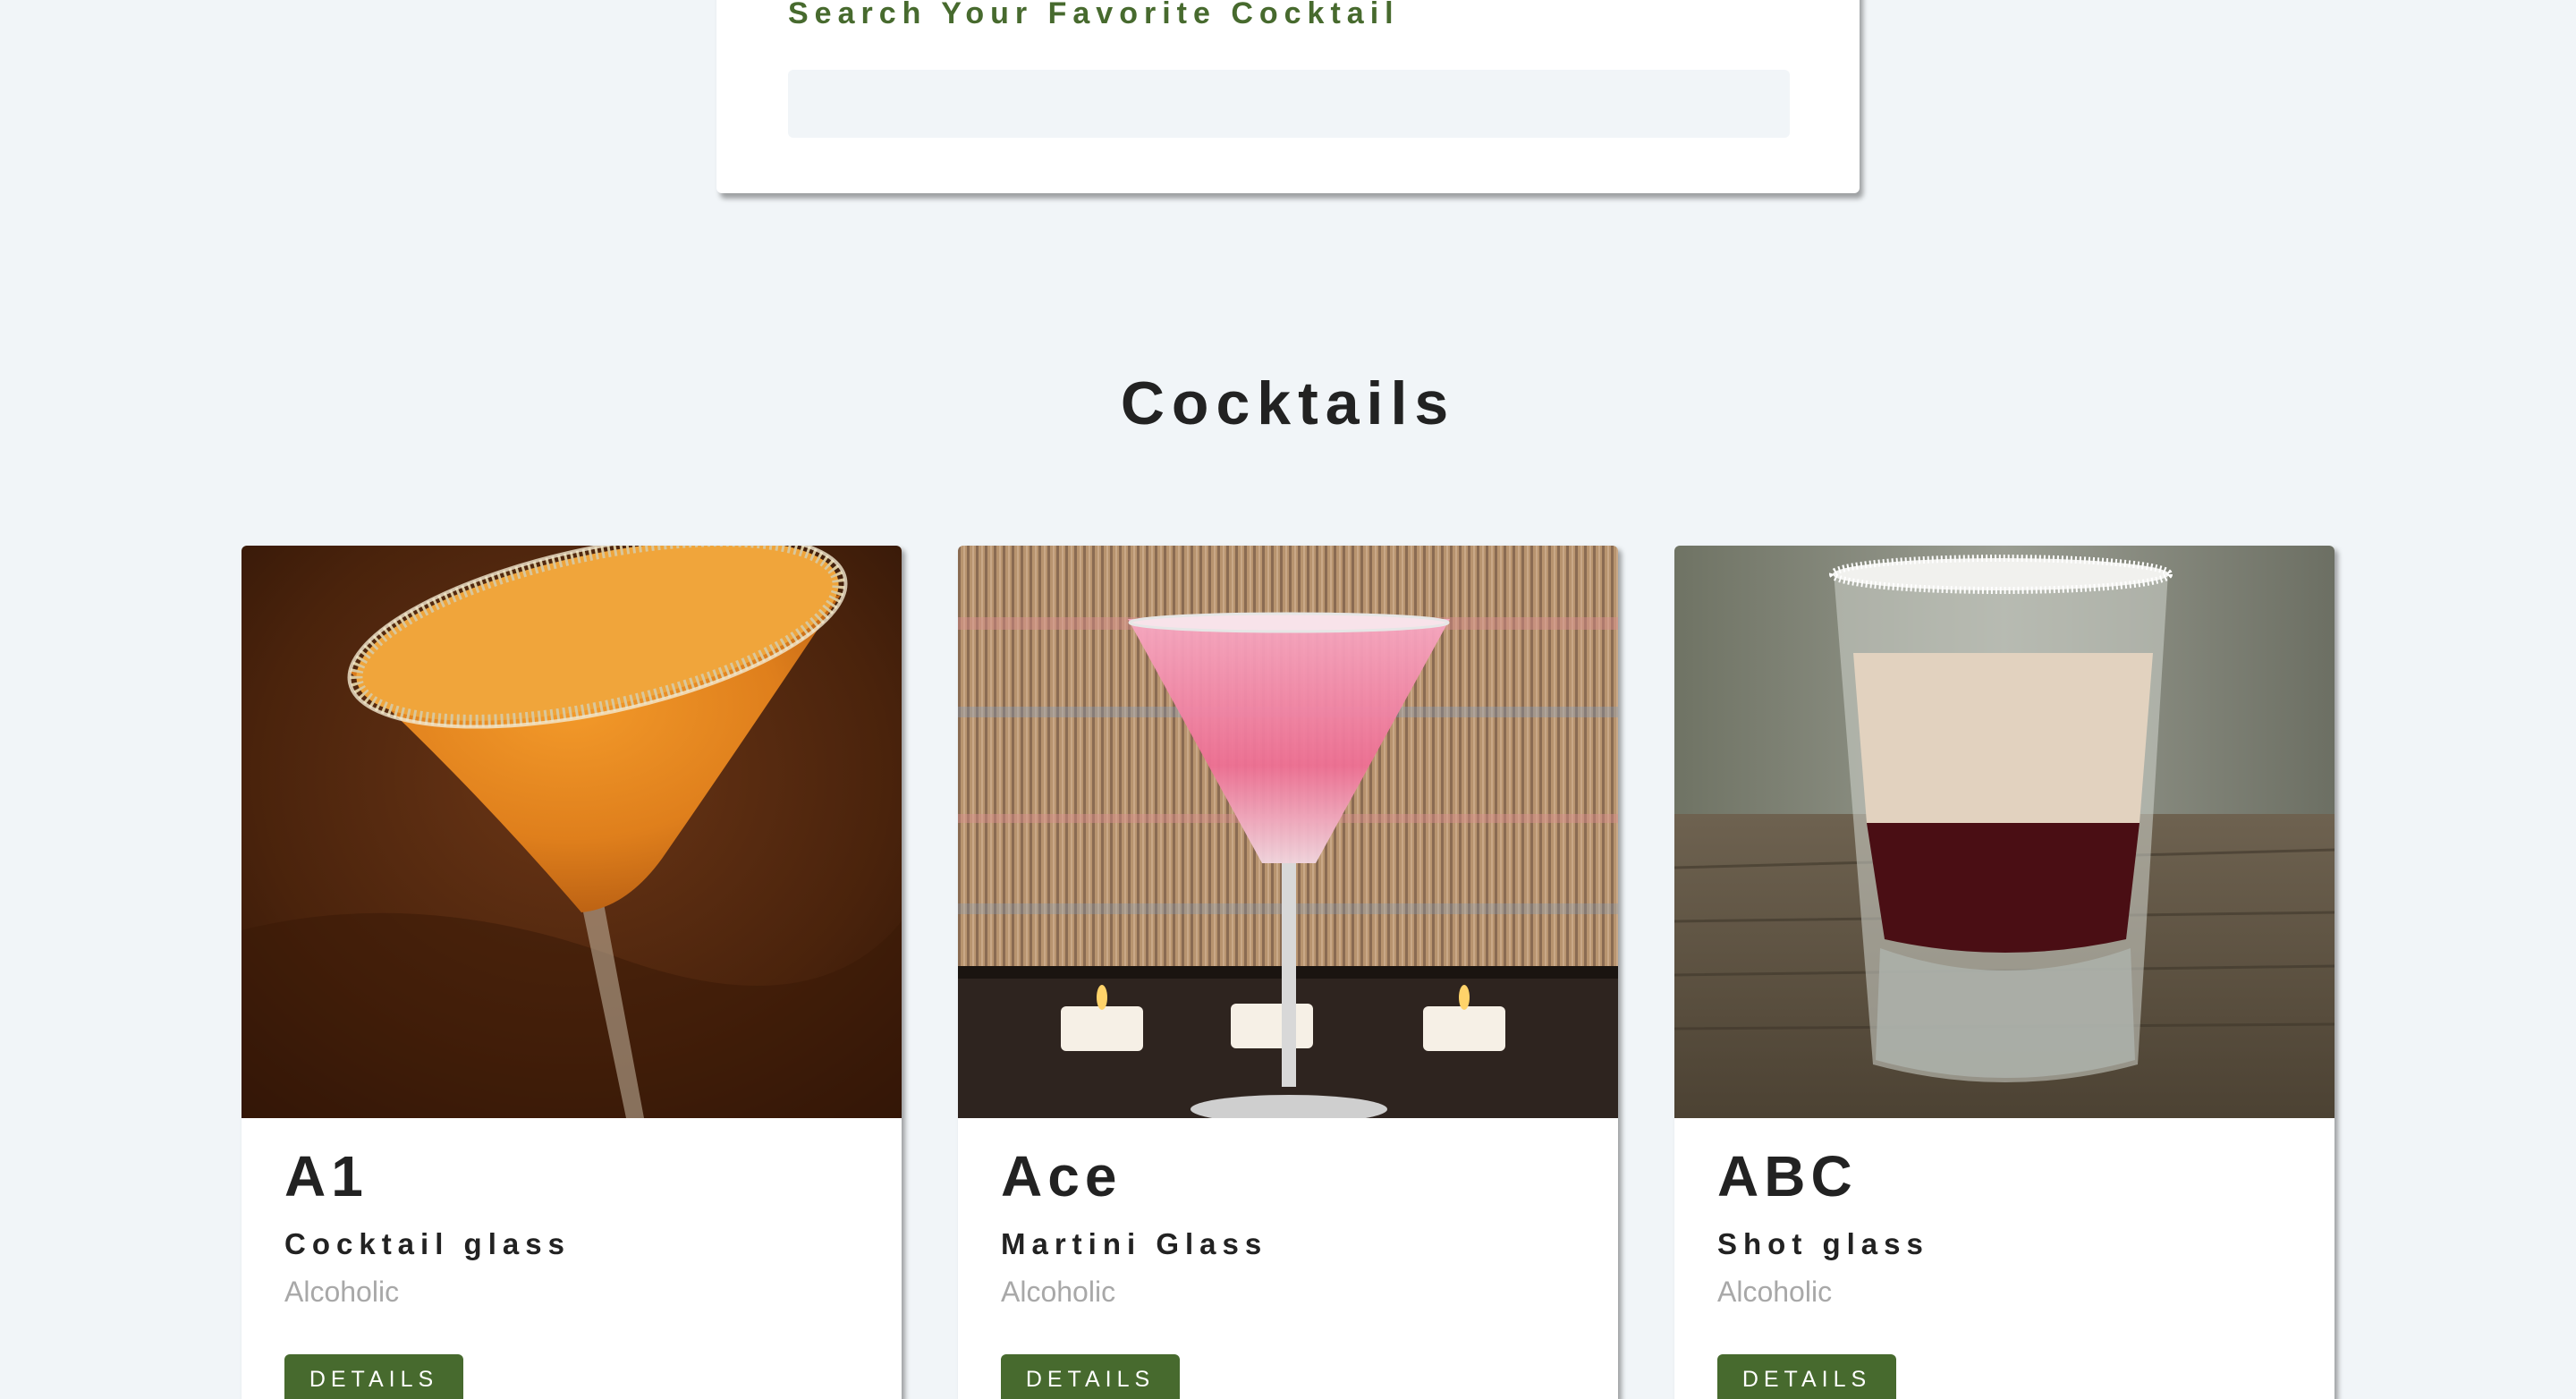 The height and width of the screenshot is (1399, 2576). What do you see at coordinates (1062, 1176) in the screenshot?
I see `cocktail-name: Ace` at bounding box center [1062, 1176].